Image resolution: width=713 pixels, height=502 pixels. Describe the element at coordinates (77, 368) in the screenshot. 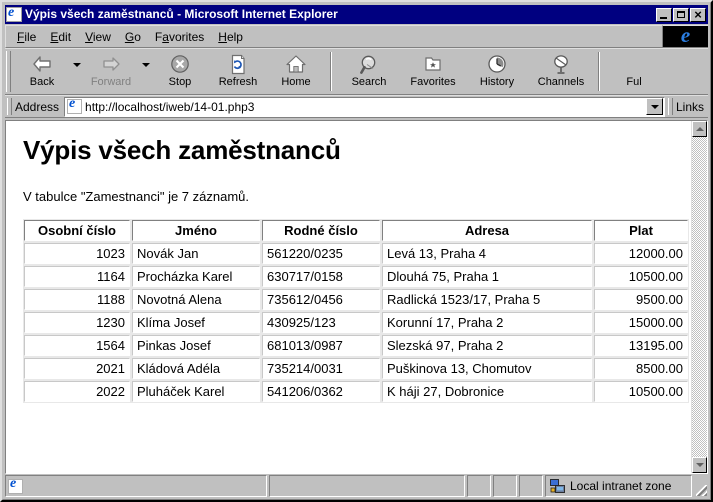

I see `cell-osobni-cislo: 2021` at that location.